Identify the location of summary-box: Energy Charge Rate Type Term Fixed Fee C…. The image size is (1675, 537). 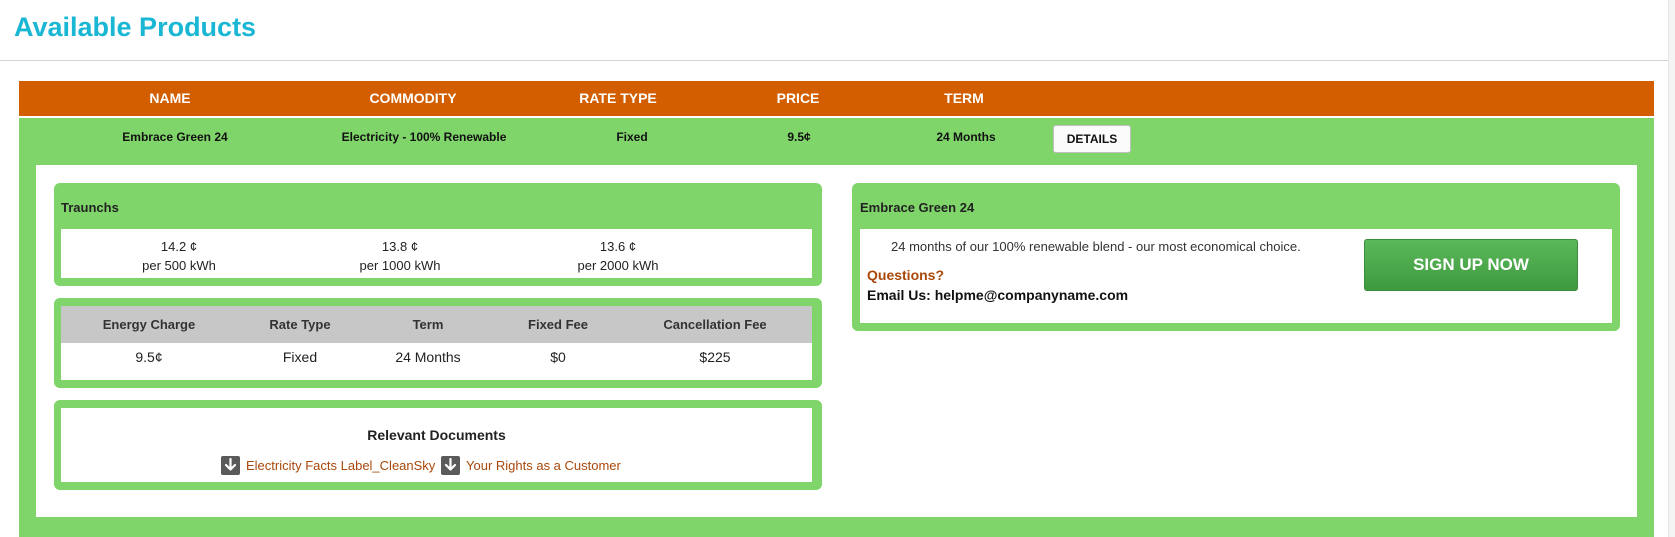
(438, 343).